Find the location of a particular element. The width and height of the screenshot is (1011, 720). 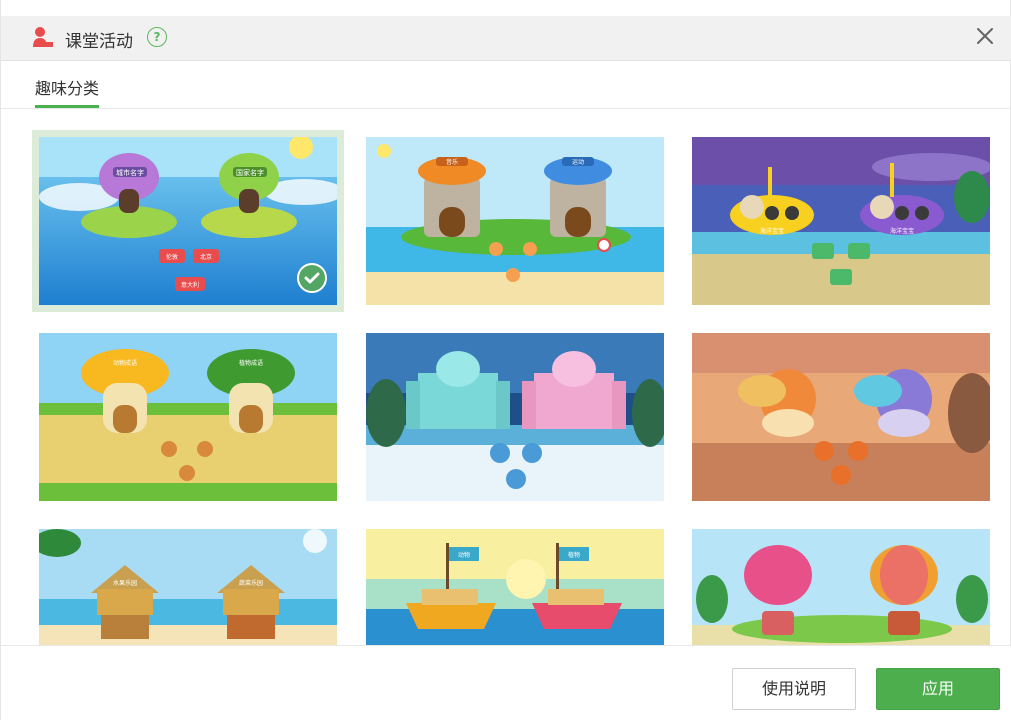

apply-button: 应用 is located at coordinates (938, 689).